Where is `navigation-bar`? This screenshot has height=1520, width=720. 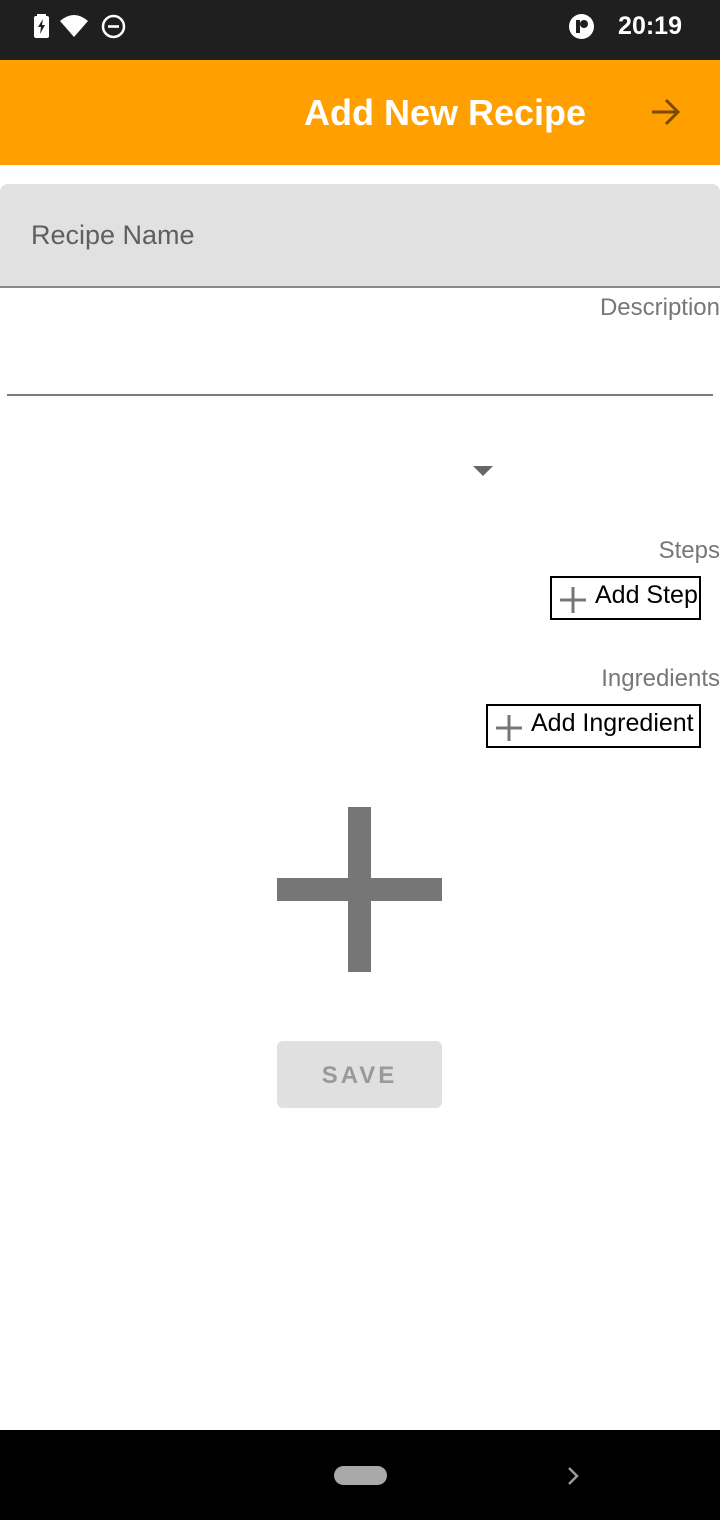
navigation-bar is located at coordinates (360, 1475).